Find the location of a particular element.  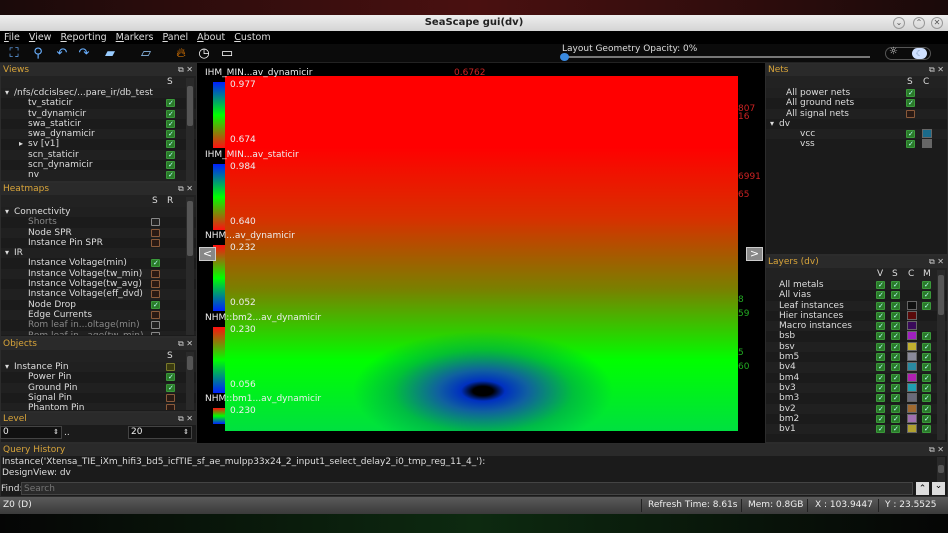

ruler-icon: ▰ is located at coordinates (110, 53).